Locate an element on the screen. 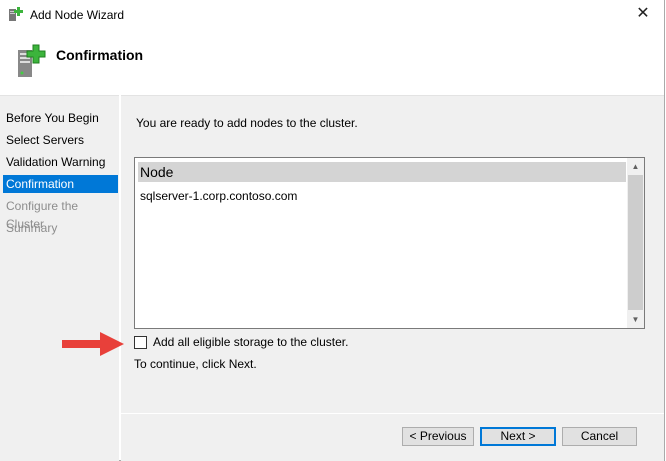 The height and width of the screenshot is (461, 666). page-title: Confirmation is located at coordinates (100, 55).